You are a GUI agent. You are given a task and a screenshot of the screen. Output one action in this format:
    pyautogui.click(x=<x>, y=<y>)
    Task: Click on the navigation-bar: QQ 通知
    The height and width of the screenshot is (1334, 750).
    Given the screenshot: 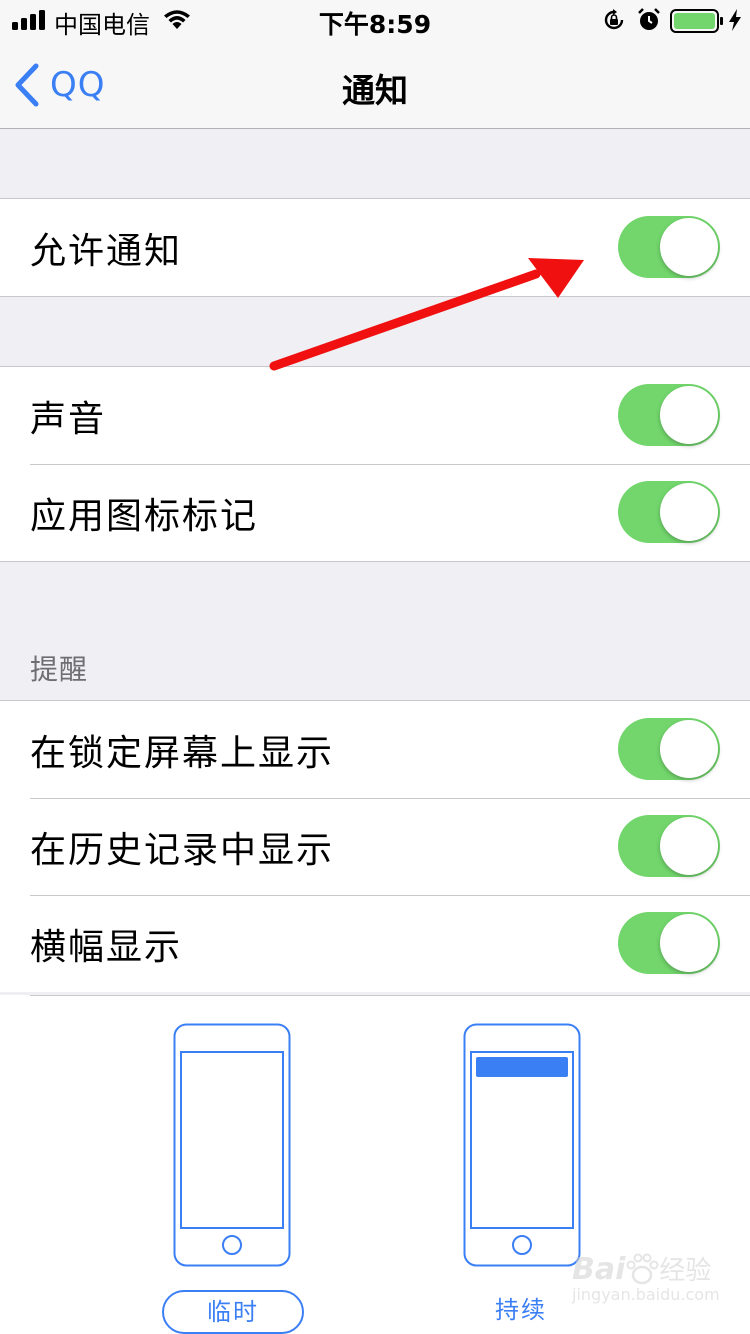 What is the action you would take?
    pyautogui.click(x=375, y=84)
    